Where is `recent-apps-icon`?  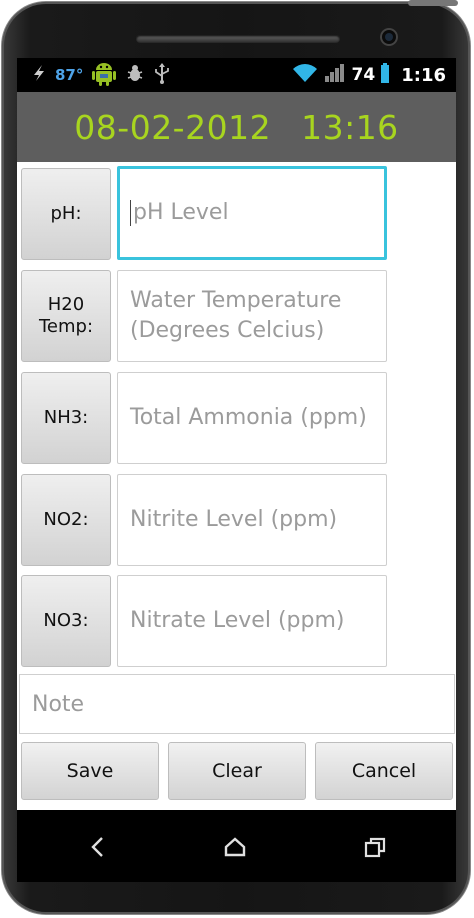 recent-apps-icon is located at coordinates (375, 847).